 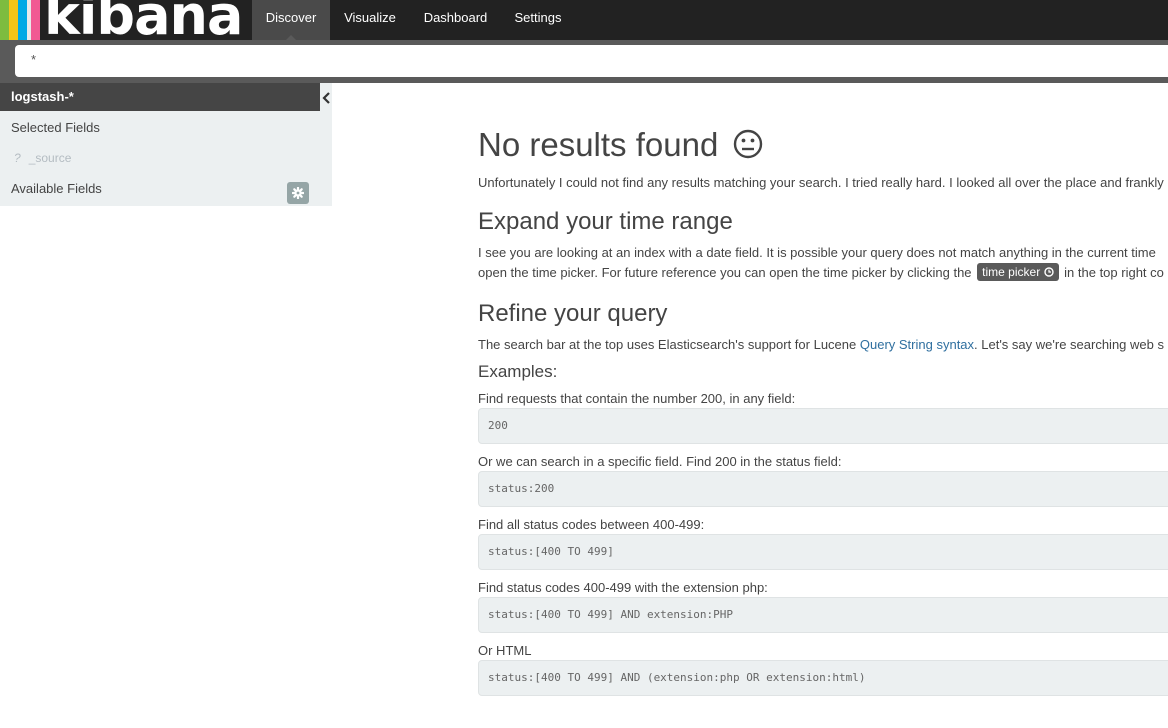 I want to click on kibana-logo: kibana, so click(x=126, y=20).